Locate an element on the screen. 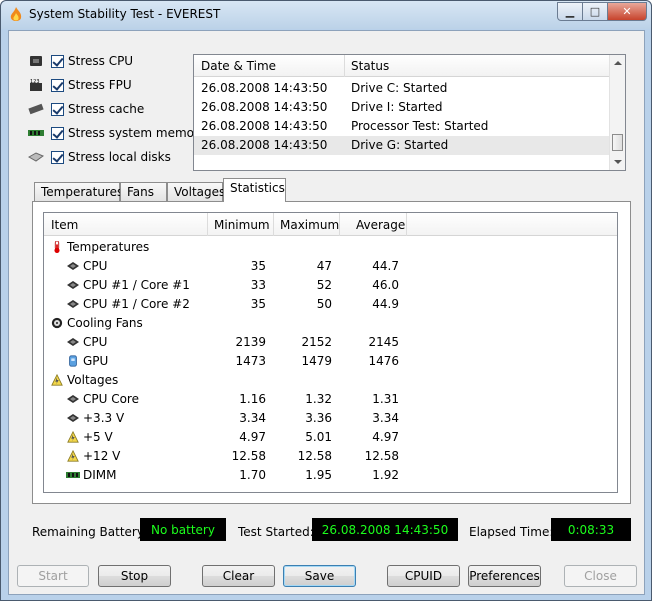 The image size is (652, 601). col-average: Average is located at coordinates (380, 225).